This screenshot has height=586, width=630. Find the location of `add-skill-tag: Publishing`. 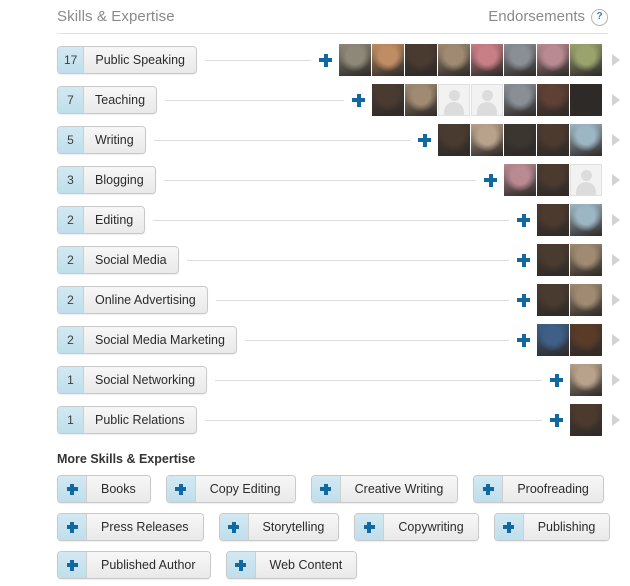

add-skill-tag: Publishing is located at coordinates (552, 527).